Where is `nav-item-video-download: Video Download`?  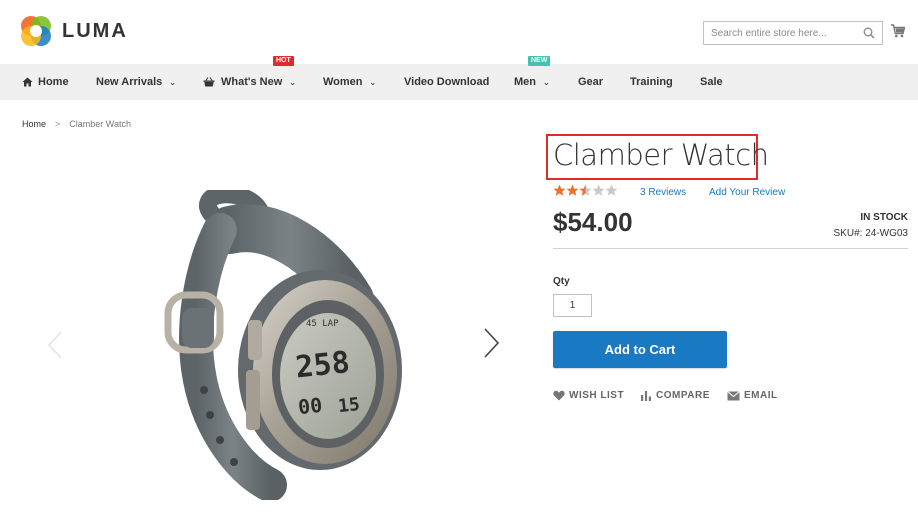 nav-item-video-download: Video Download is located at coordinates (446, 82).